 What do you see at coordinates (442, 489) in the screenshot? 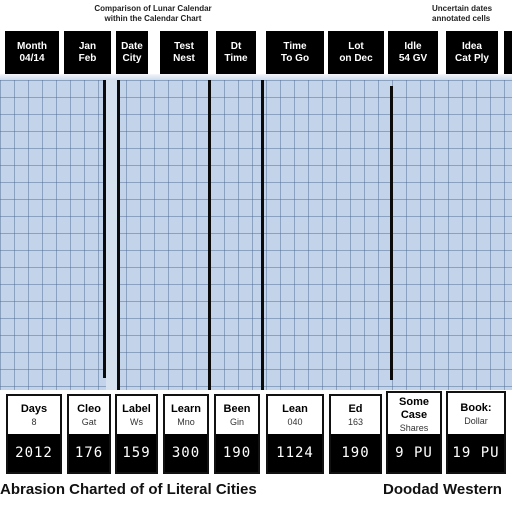
I see `footer-caption-right: Doodad Western` at bounding box center [442, 489].